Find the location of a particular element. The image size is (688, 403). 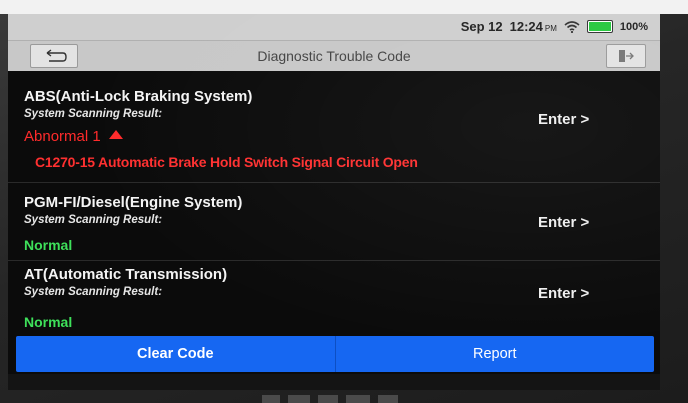

status-time: 12:24 is located at coordinates (526, 26).